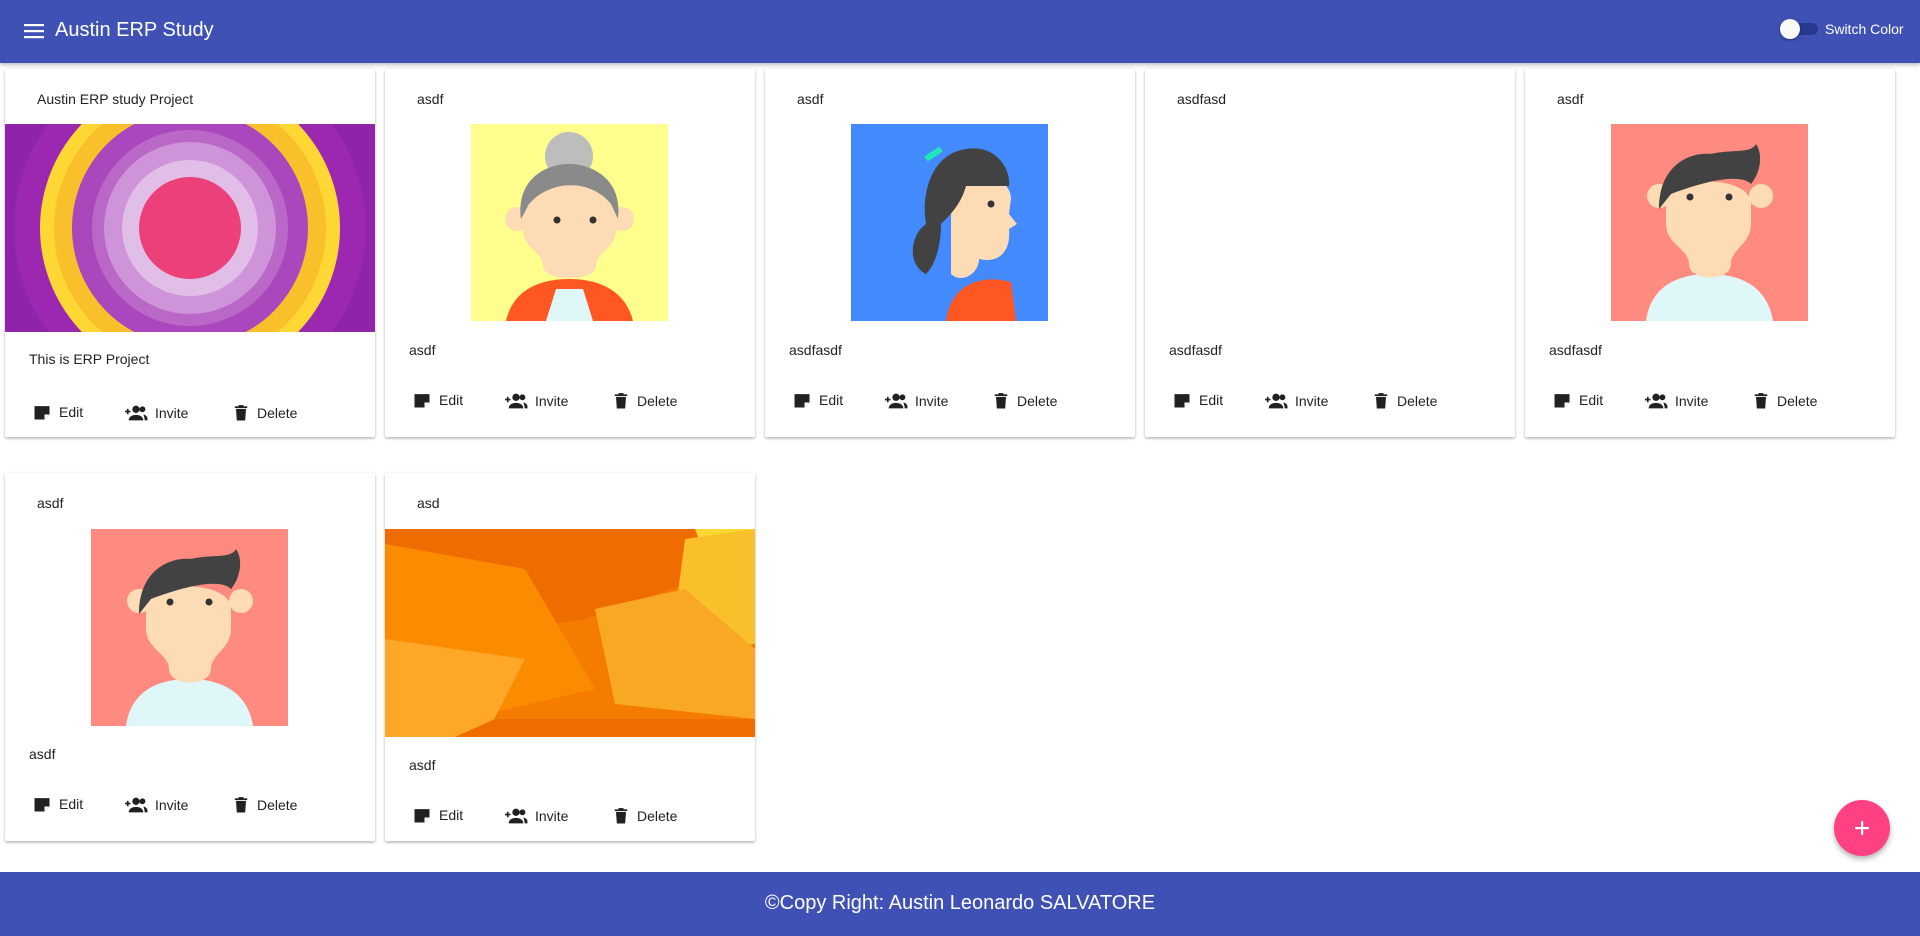 Image resolution: width=1920 pixels, height=936 pixels. I want to click on footer-copyright: ©Copy Right: Austin Leonardo SALVATORE, so click(960, 903).